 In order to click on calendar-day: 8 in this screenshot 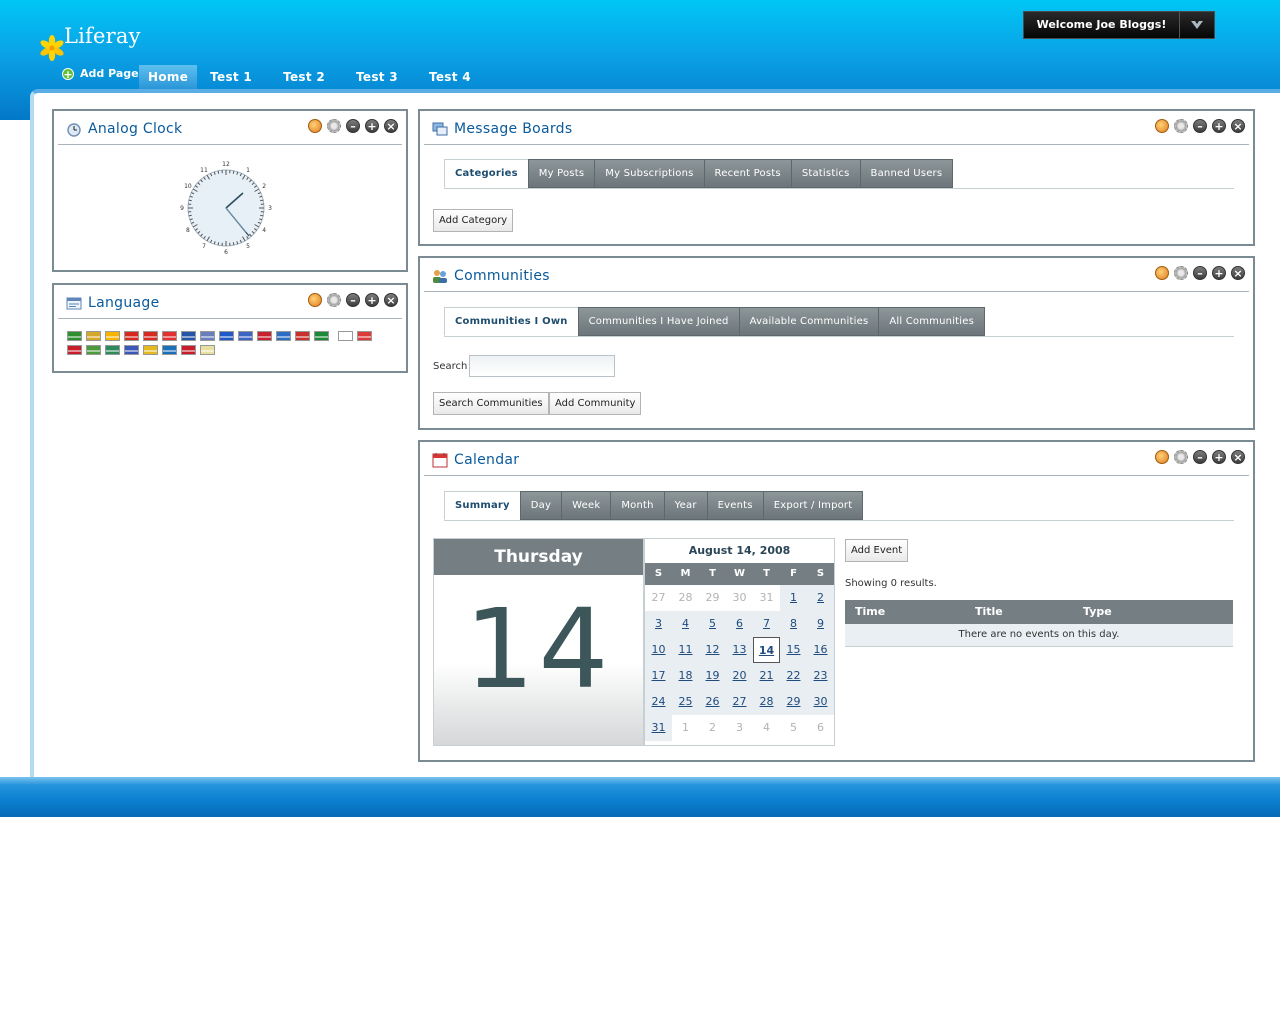, I will do `click(793, 624)`.